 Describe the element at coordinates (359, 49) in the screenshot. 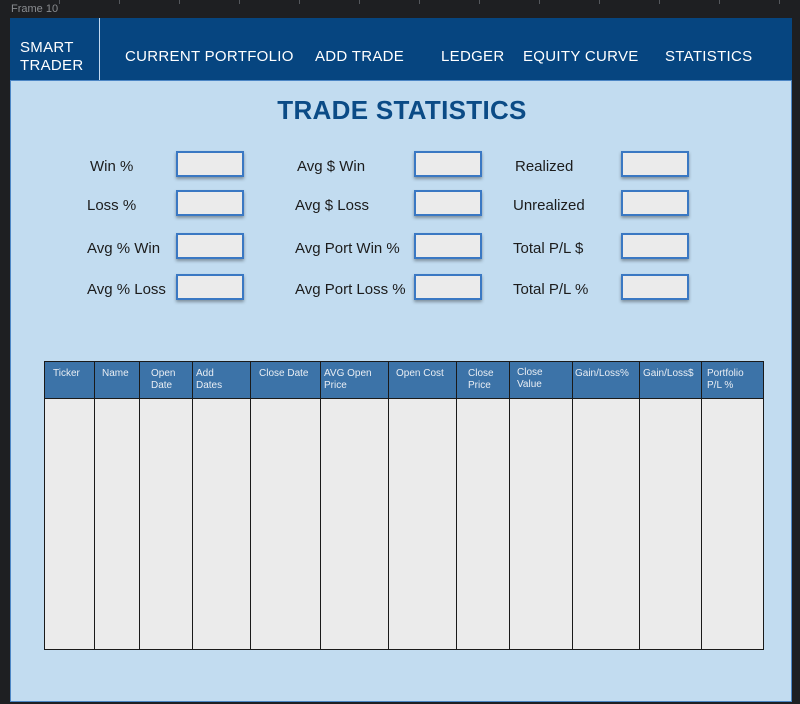

I see `nav-add-trade: ADD TRADE` at that location.